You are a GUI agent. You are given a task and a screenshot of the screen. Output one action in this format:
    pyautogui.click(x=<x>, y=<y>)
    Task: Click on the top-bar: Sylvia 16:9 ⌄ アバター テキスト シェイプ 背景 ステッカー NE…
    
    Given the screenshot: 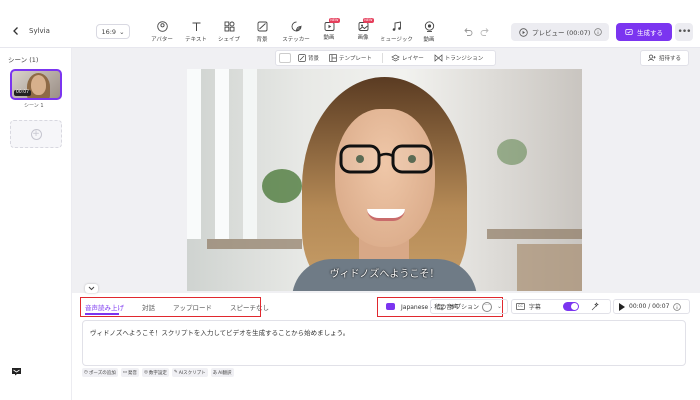 What is the action you would take?
    pyautogui.click(x=350, y=24)
    